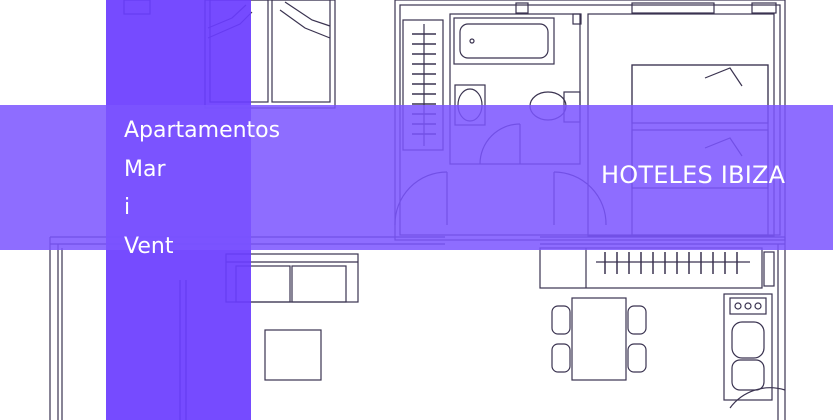  Describe the element at coordinates (145, 169) in the screenshot. I see `title-line: Mar` at that location.